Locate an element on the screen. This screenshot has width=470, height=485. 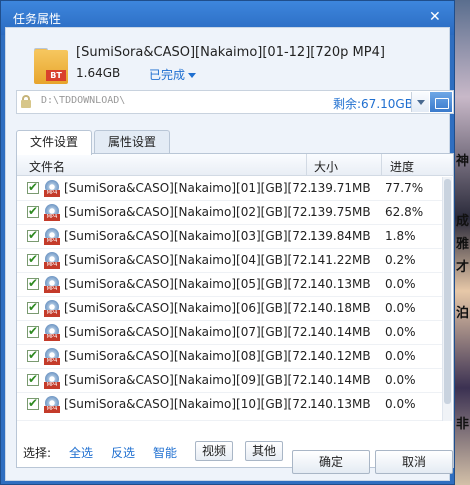
scrollbar-thumb is located at coordinates (447, 291).